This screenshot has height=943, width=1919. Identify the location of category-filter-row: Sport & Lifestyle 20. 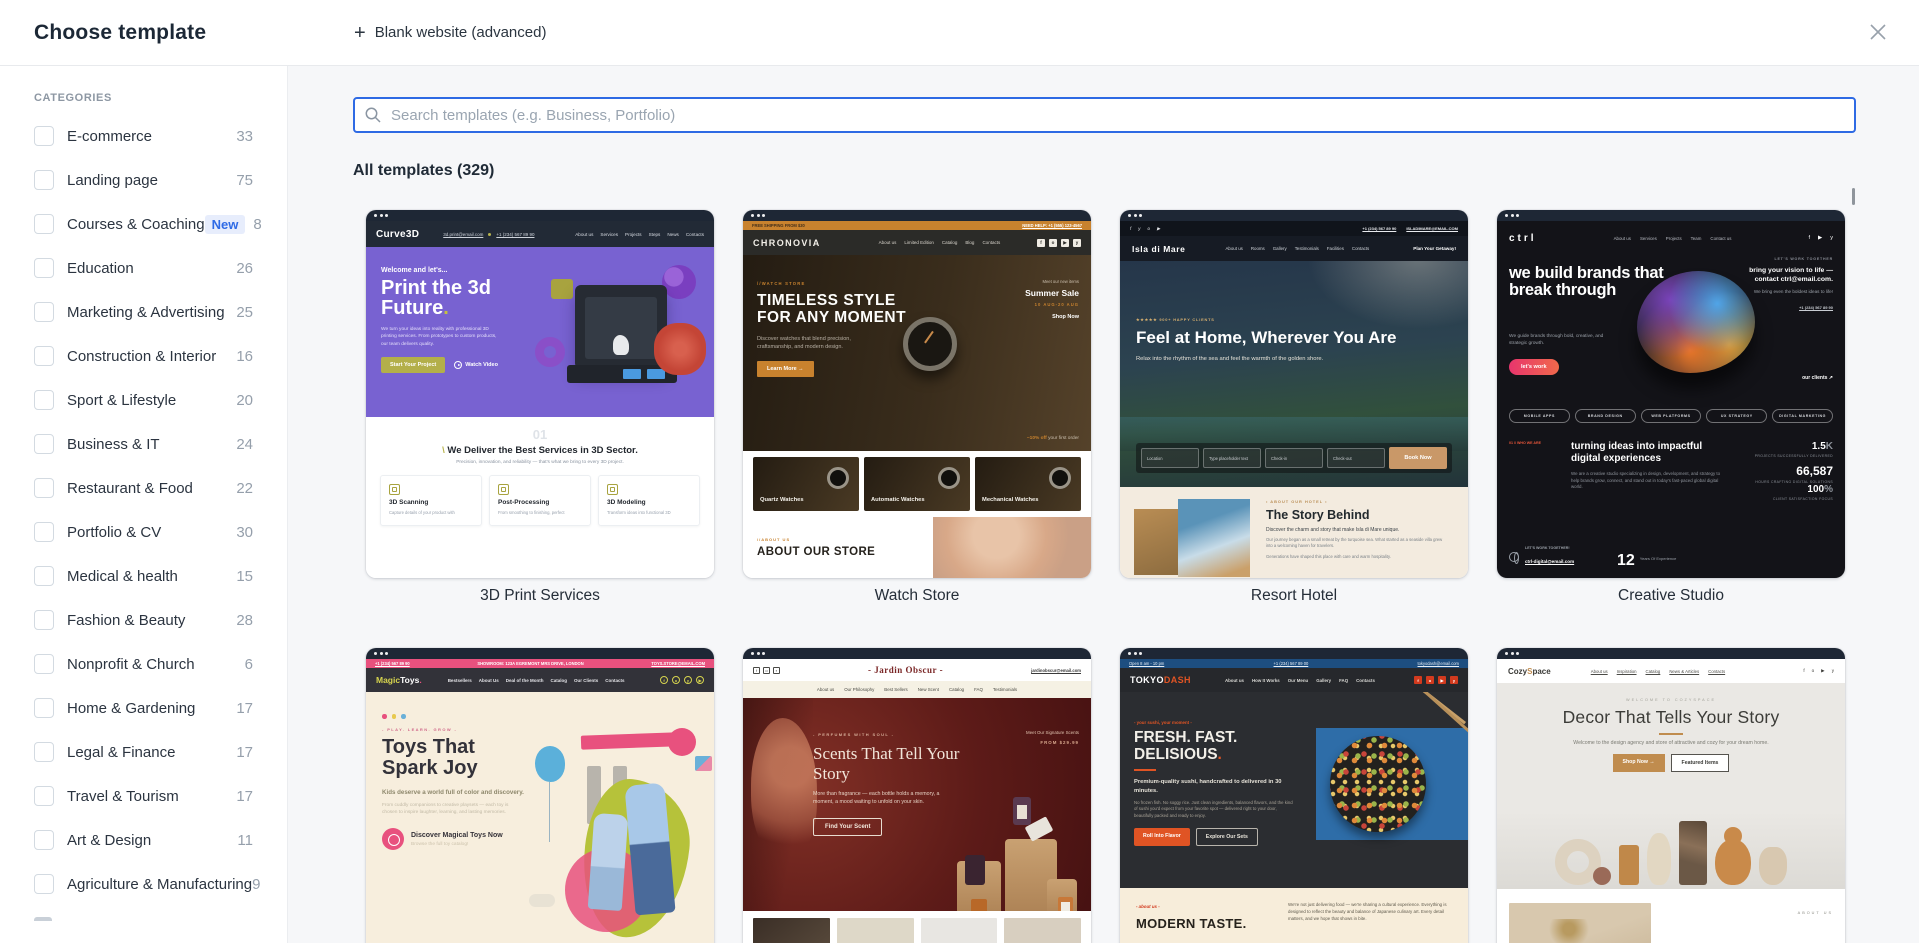
(143, 400).